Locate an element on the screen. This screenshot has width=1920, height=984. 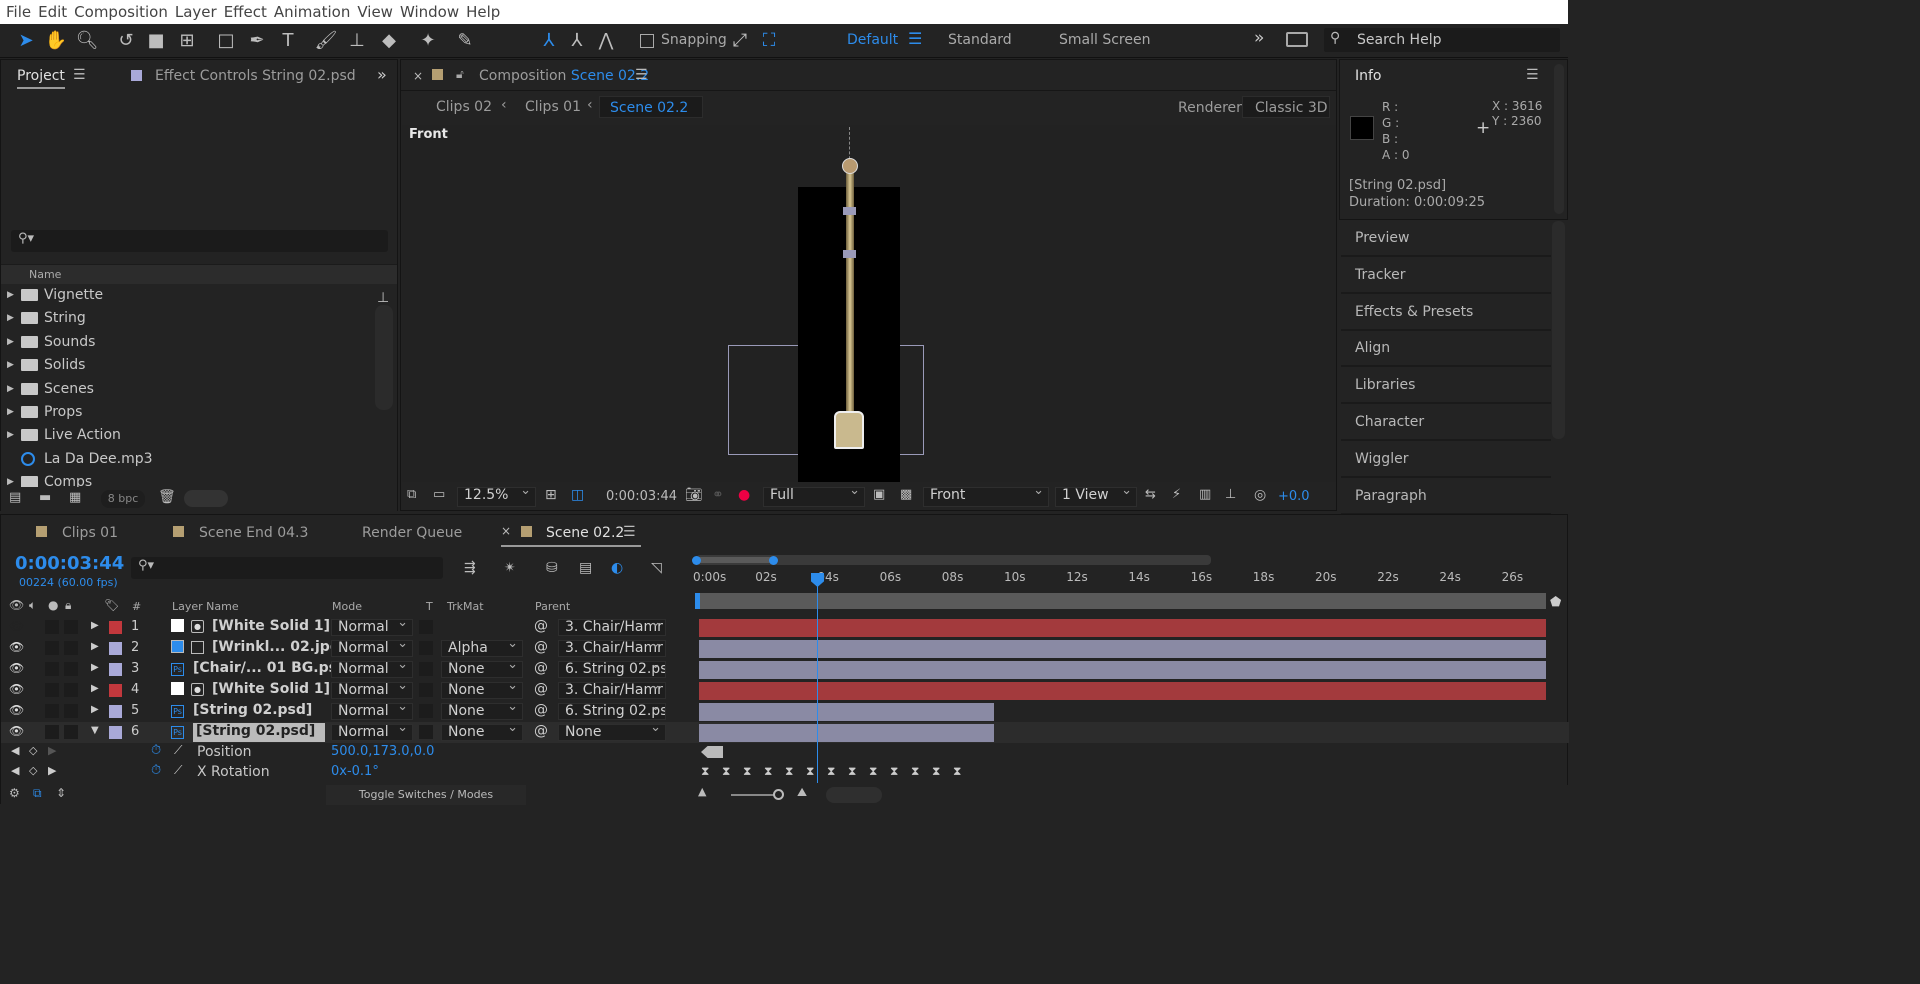
view-axis-icon: ⋀ is located at coordinates (606, 41).